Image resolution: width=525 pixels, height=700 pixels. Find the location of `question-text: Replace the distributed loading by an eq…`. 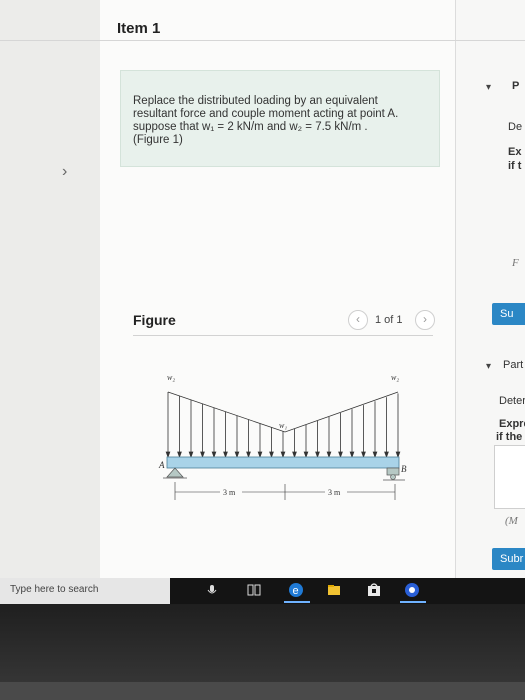

question-text: Replace the distributed loading by an eq… is located at coordinates (278, 121).